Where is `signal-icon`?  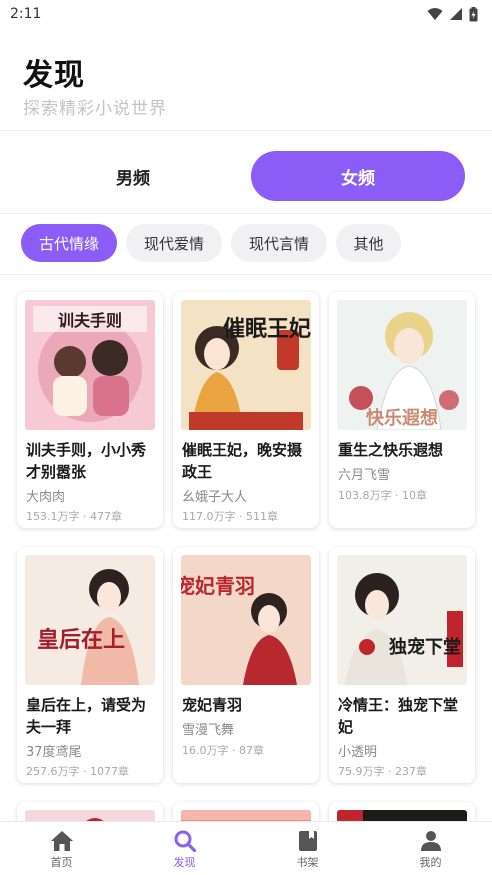
signal-icon is located at coordinates (456, 14).